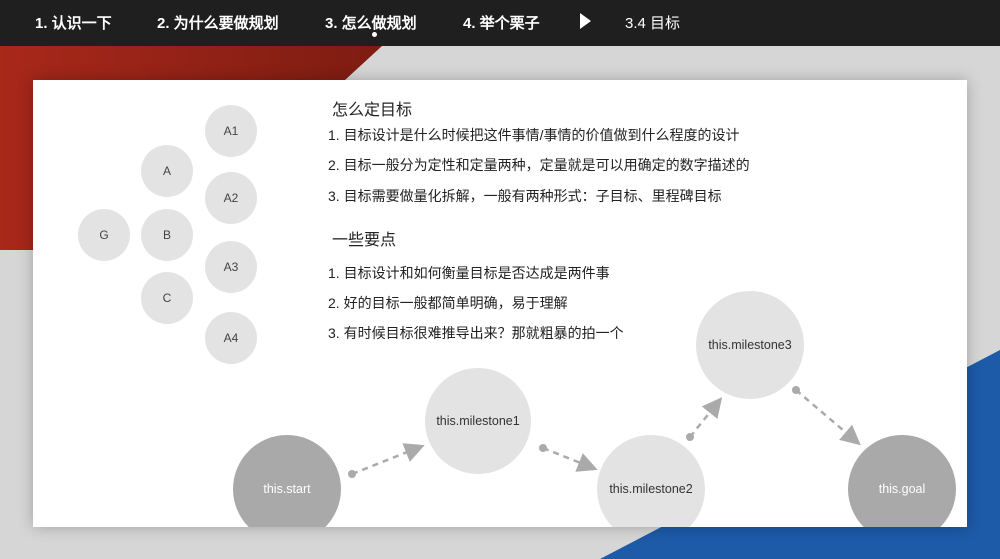  I want to click on node-milestone3: this.milestone3, so click(750, 345).